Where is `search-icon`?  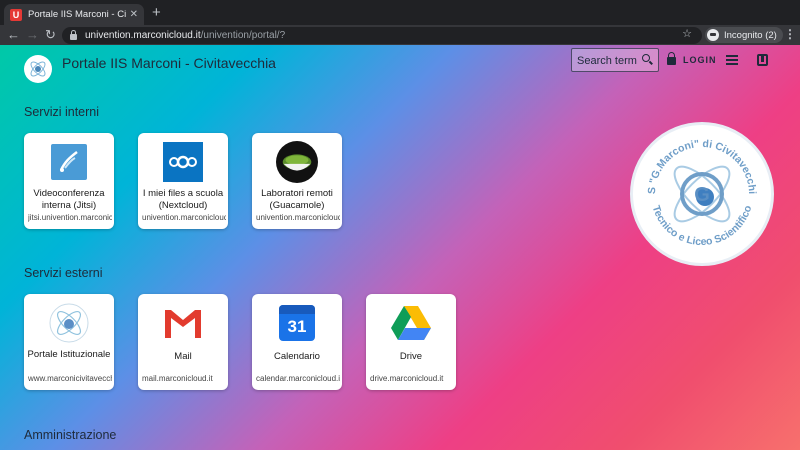 search-icon is located at coordinates (646, 58).